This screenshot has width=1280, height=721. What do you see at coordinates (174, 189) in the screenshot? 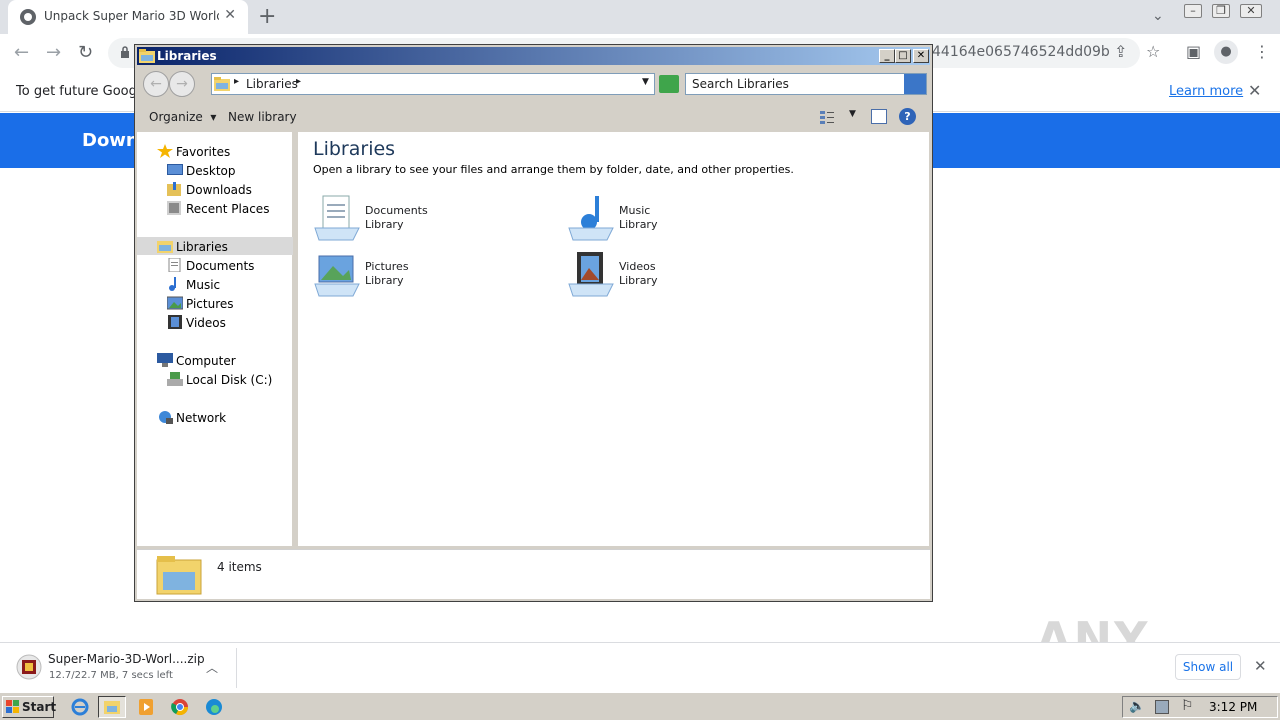
I see `downloads-folder-icon` at bounding box center [174, 189].